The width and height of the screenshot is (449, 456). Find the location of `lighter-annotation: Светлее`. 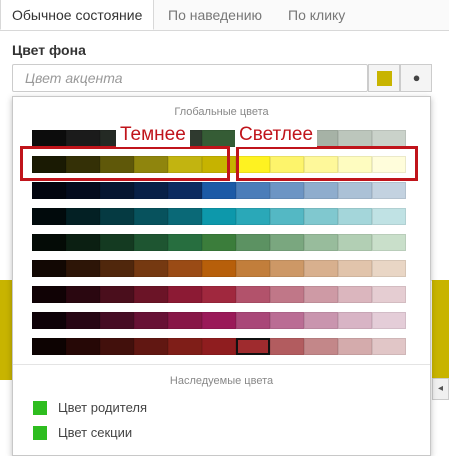

lighter-annotation: Светлее is located at coordinates (276, 135).